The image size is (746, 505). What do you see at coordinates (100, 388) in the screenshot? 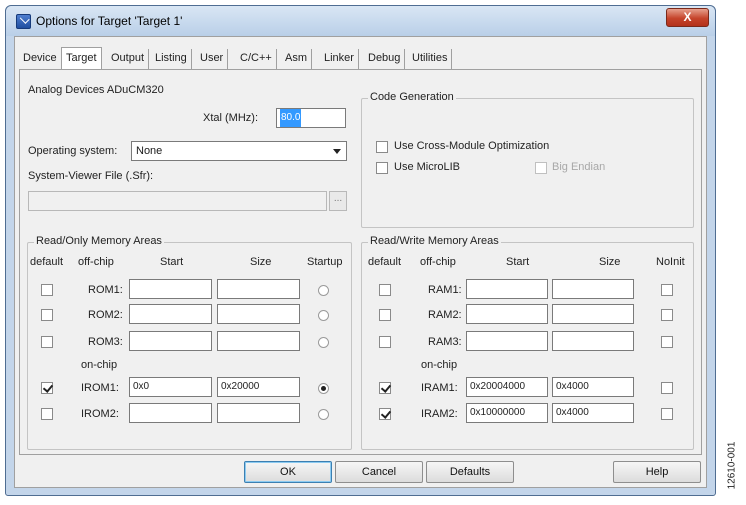
I see `irom1-label: IROM1:` at bounding box center [100, 388].